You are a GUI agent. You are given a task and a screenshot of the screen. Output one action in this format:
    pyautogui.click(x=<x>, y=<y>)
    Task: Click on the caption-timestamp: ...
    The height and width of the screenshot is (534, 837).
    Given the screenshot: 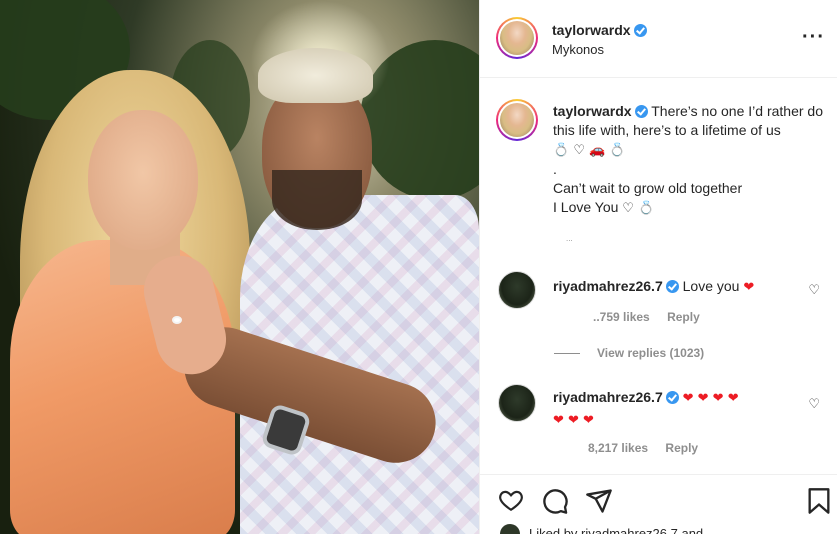 What is the action you would take?
    pyautogui.click(x=569, y=238)
    